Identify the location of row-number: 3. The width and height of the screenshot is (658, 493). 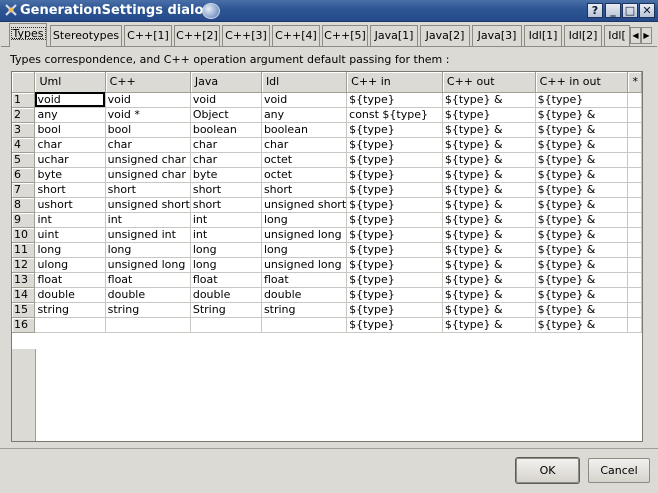
(24, 130).